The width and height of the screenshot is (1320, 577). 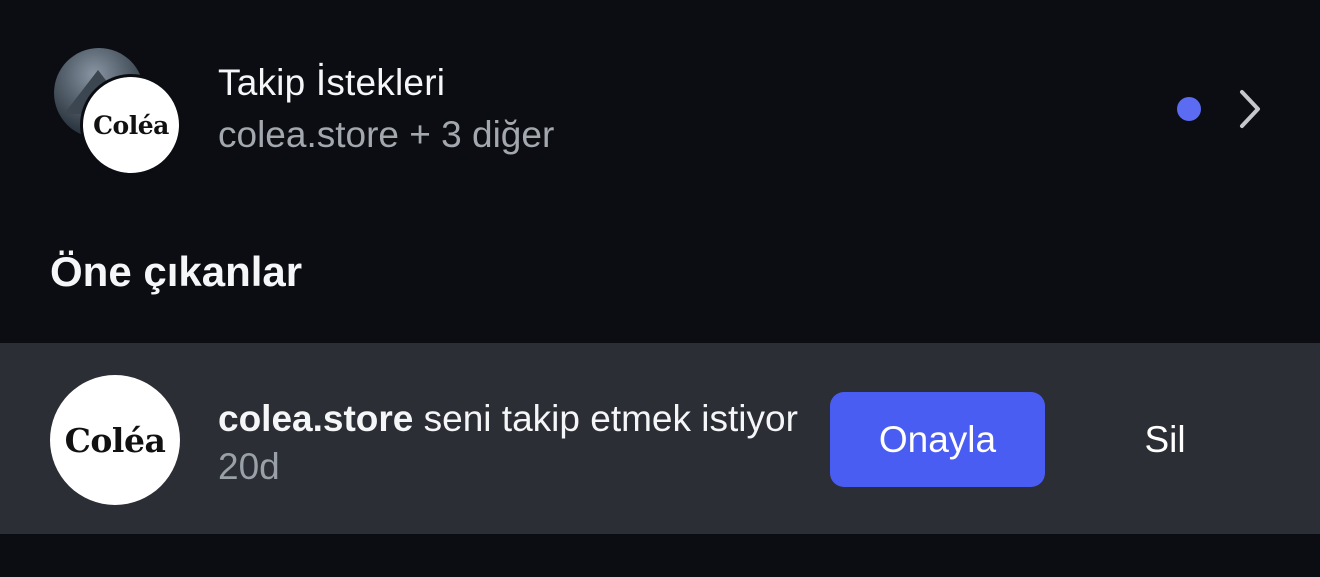 What do you see at coordinates (249, 466) in the screenshot?
I see `request-timestamp: 20d` at bounding box center [249, 466].